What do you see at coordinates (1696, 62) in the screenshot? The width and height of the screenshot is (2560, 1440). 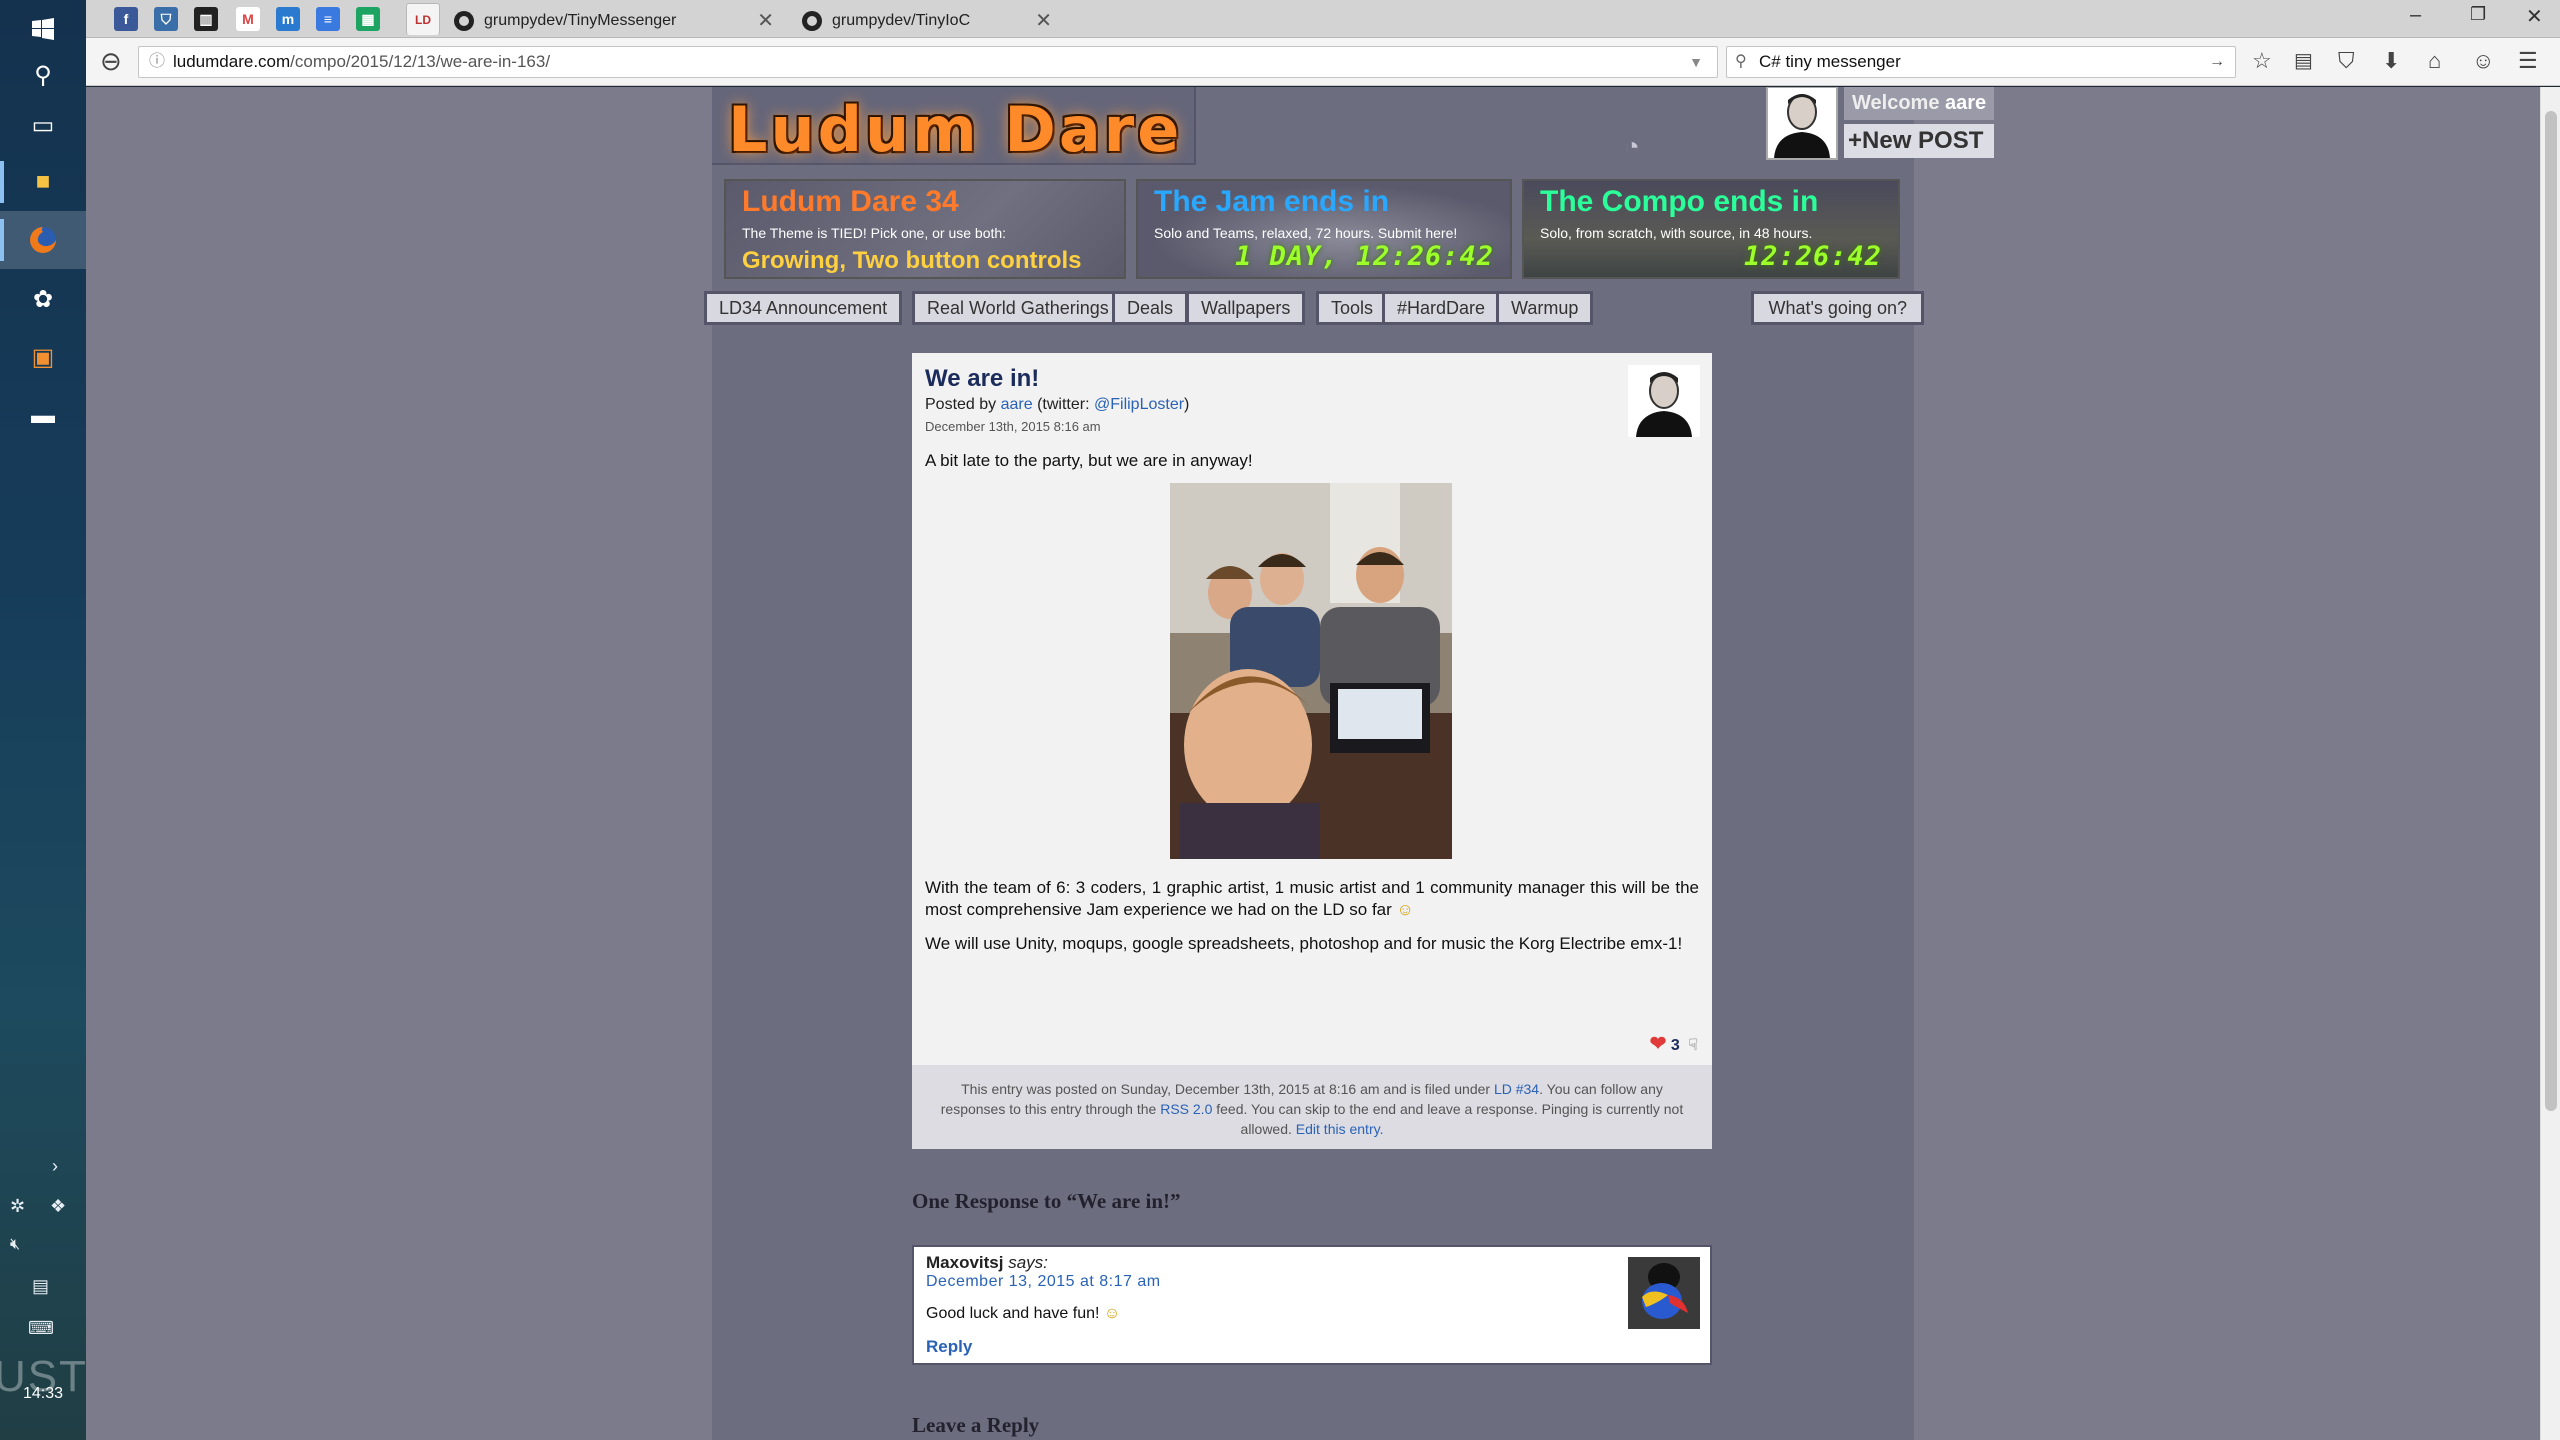 I see `history-dropdown-icon: ▼` at bounding box center [1696, 62].